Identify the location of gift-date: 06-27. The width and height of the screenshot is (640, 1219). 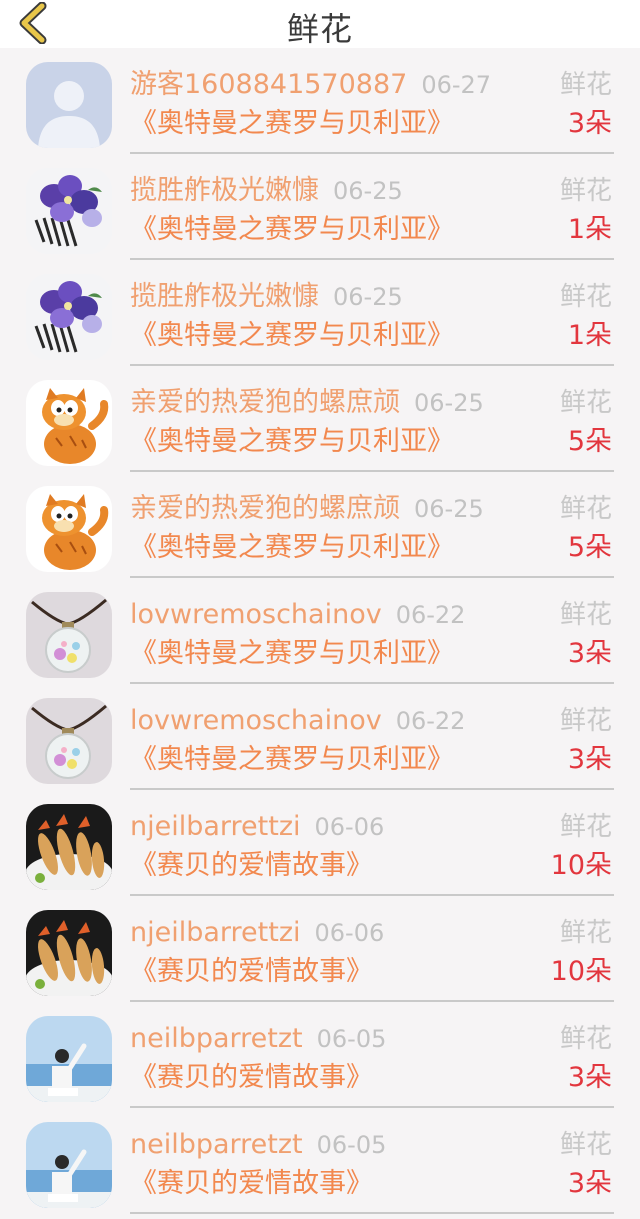
(456, 85).